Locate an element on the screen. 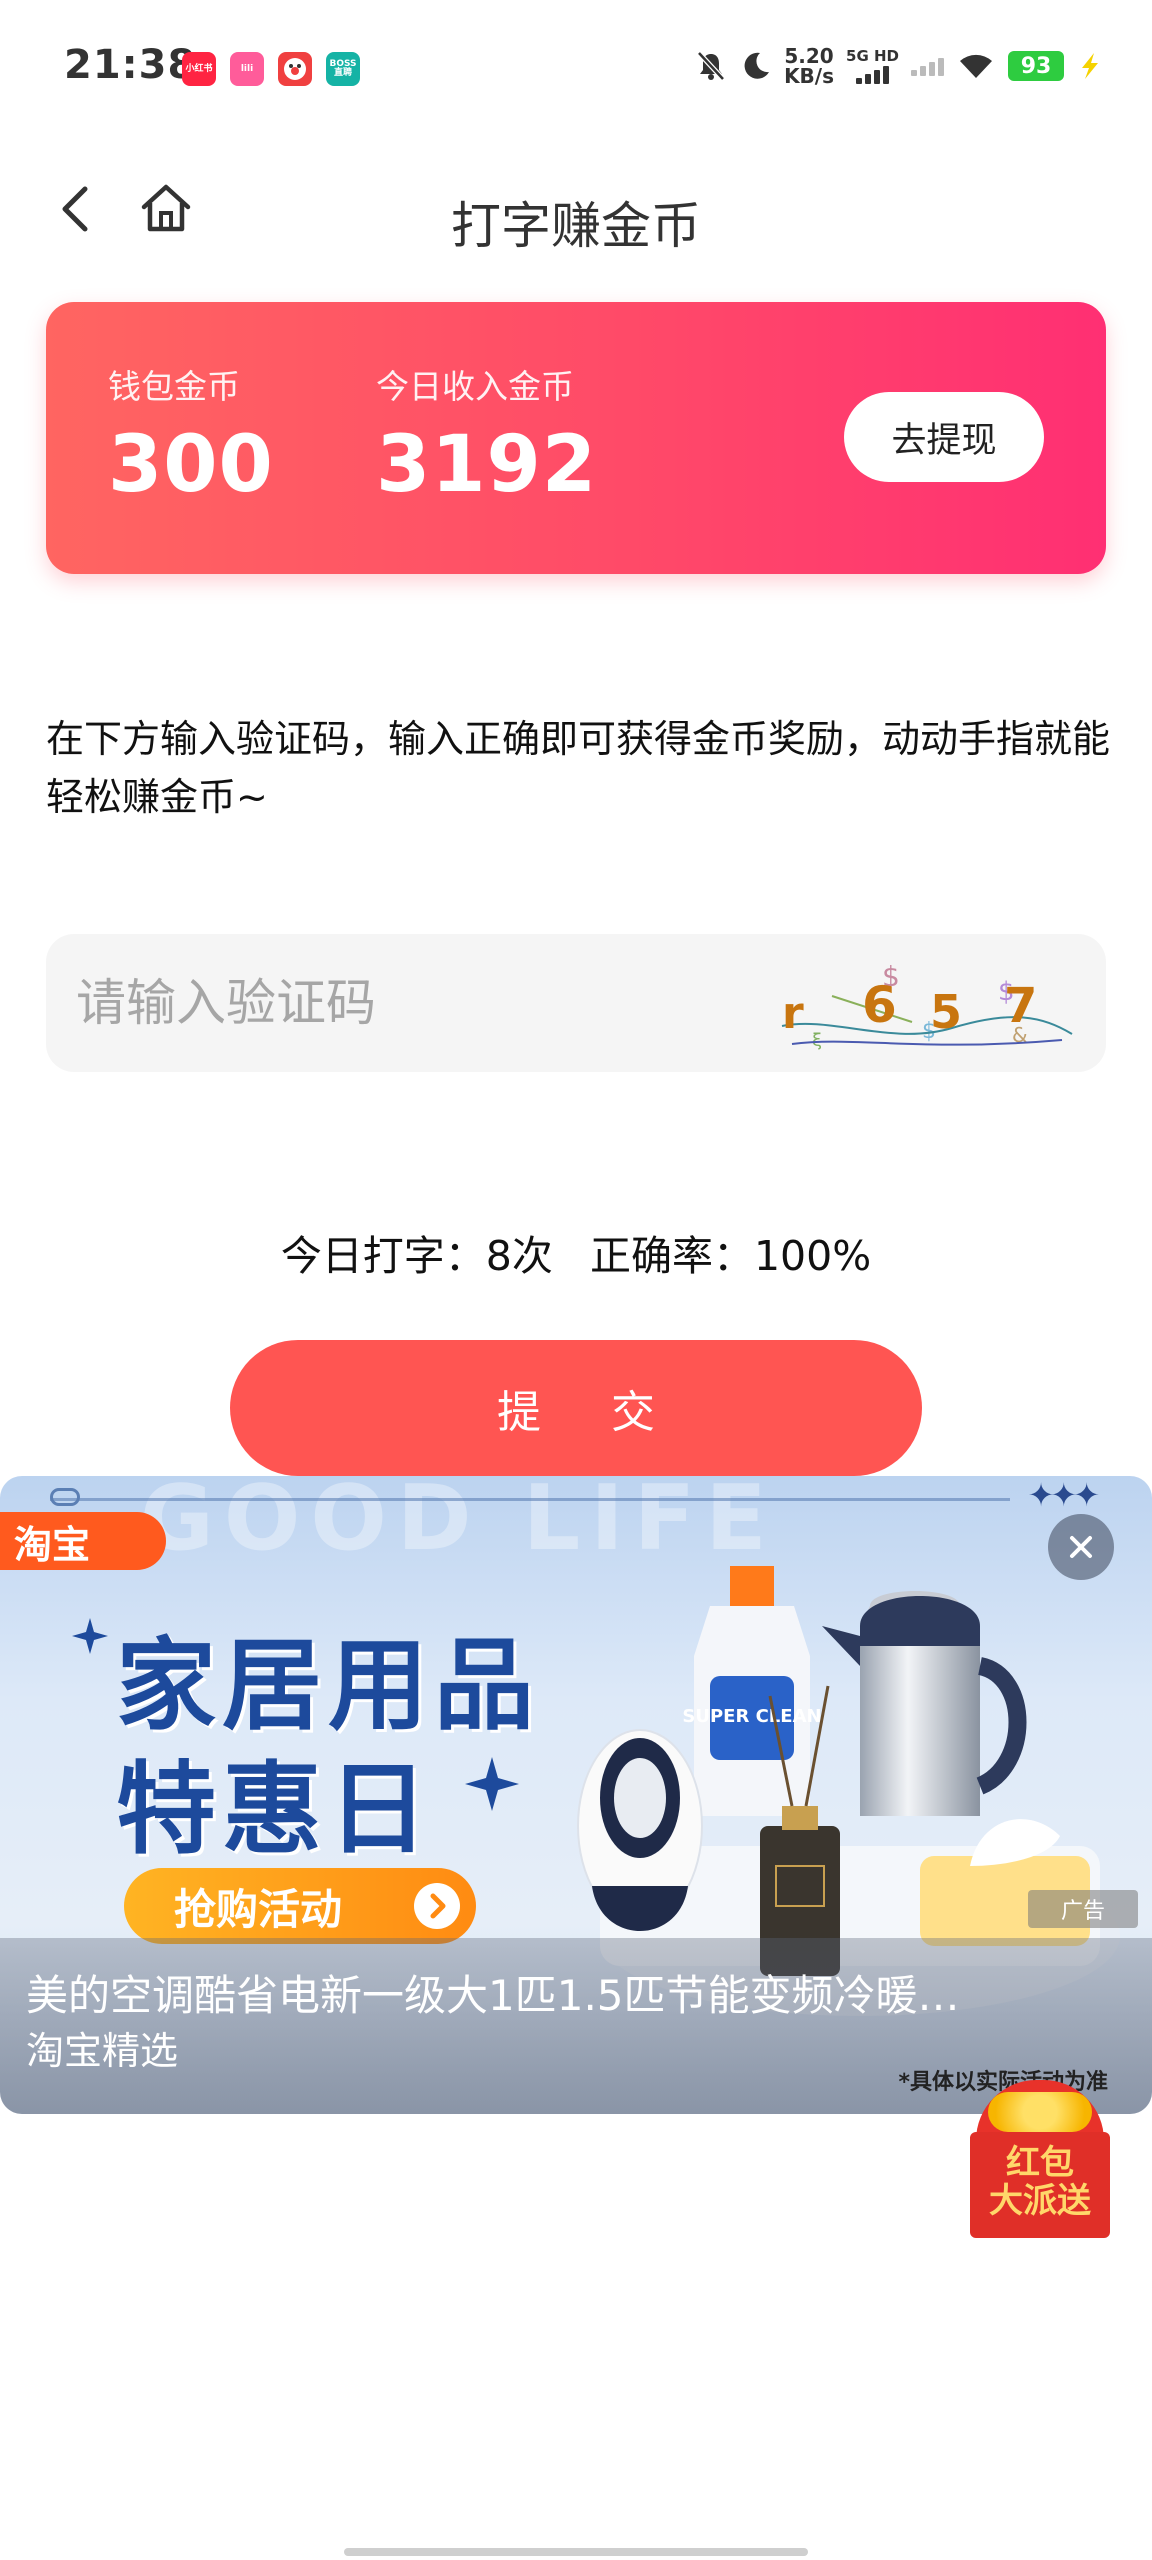 The width and height of the screenshot is (1152, 2560). withdraw-button: 去提现 is located at coordinates (944, 437).